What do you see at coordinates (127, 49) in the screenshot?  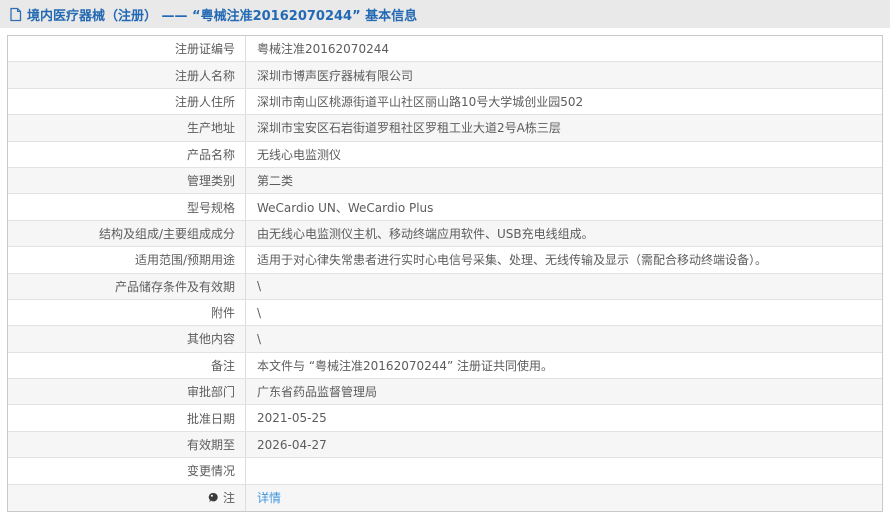 I see `row-label: 注册证编号` at bounding box center [127, 49].